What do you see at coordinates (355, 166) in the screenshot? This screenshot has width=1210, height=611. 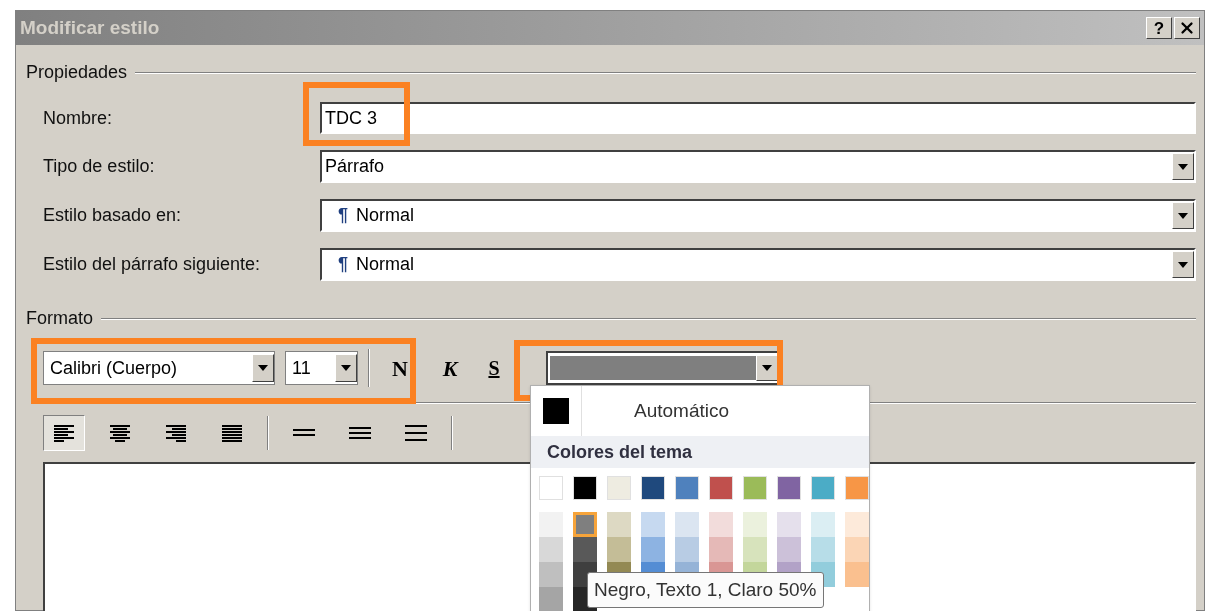 I see `select-value: Párrafo` at bounding box center [355, 166].